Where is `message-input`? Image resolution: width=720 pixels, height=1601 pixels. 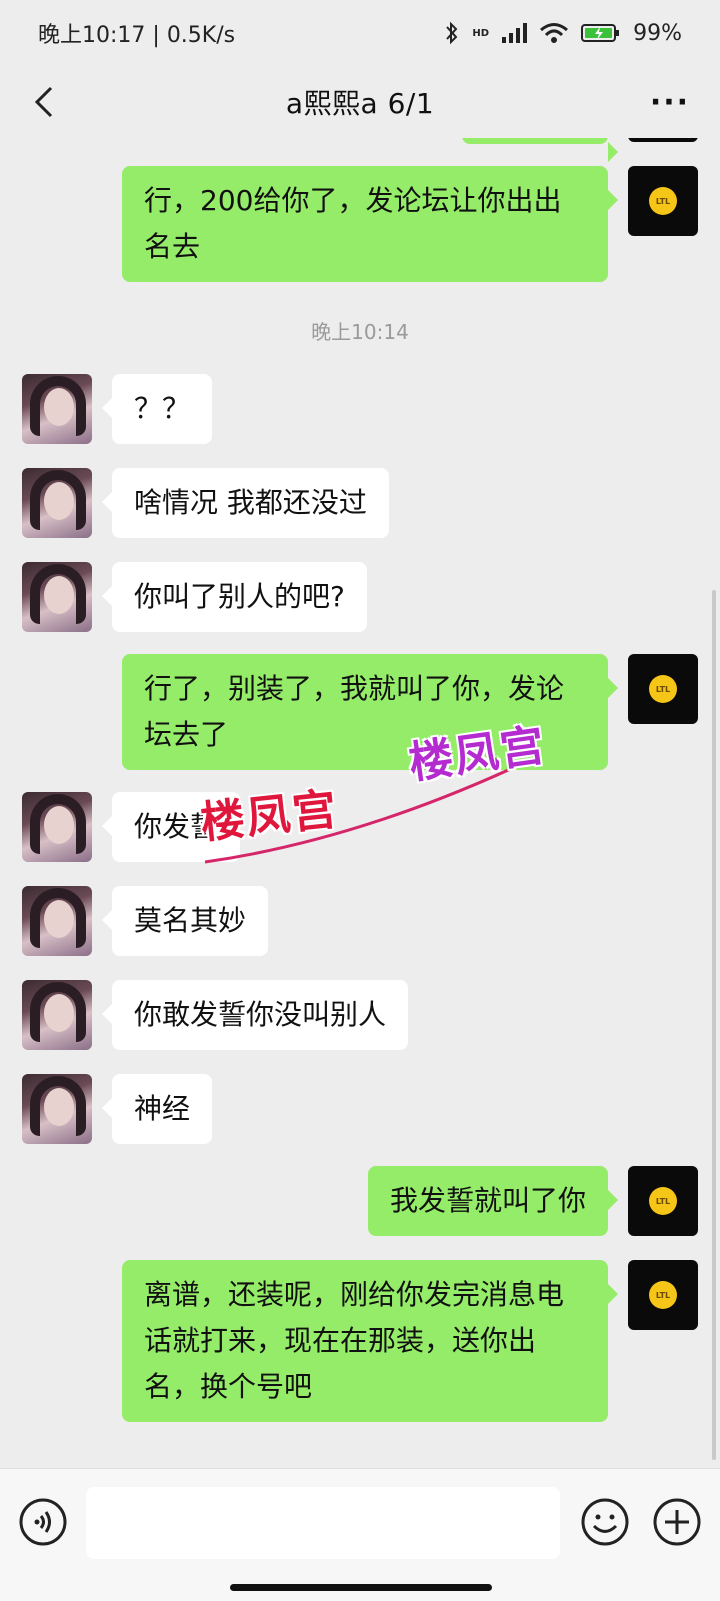
message-input is located at coordinates (323, 1523).